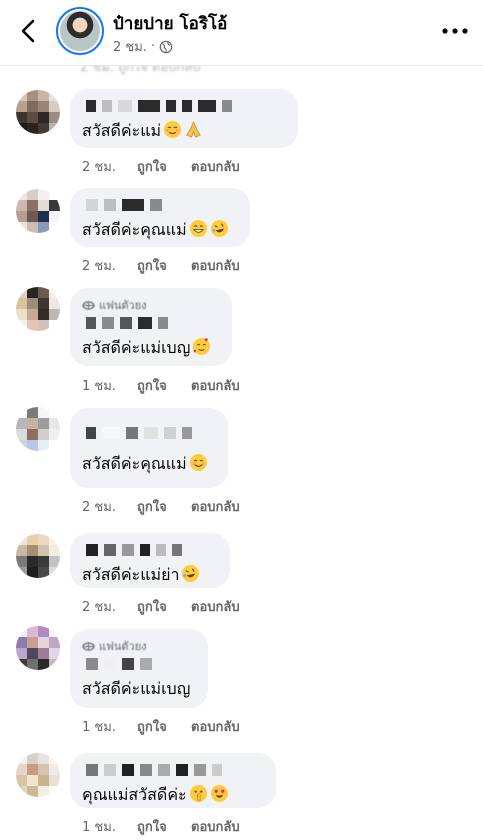 This screenshot has width=483, height=840. What do you see at coordinates (130, 47) in the screenshot?
I see `post-time: 2 ชม.` at bounding box center [130, 47].